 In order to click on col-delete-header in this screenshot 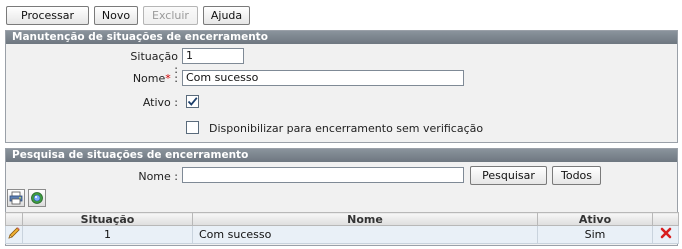, I will do `click(665, 219)`.